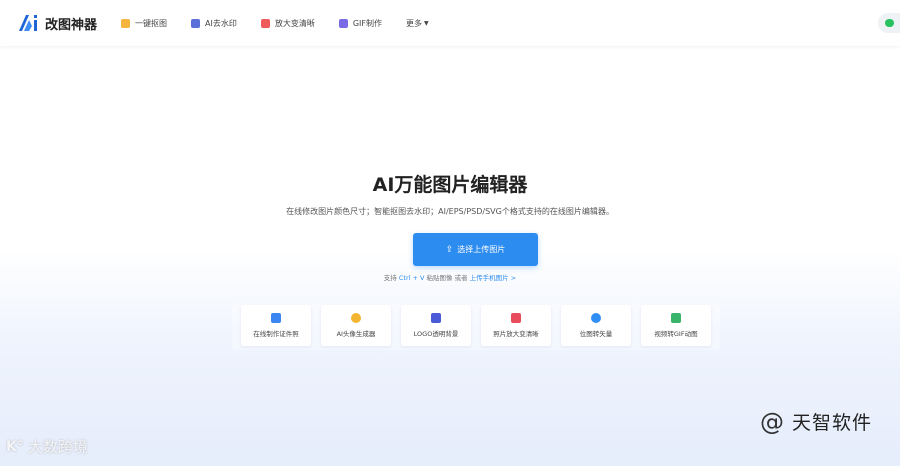  I want to click on id-photo-icon, so click(276, 318).